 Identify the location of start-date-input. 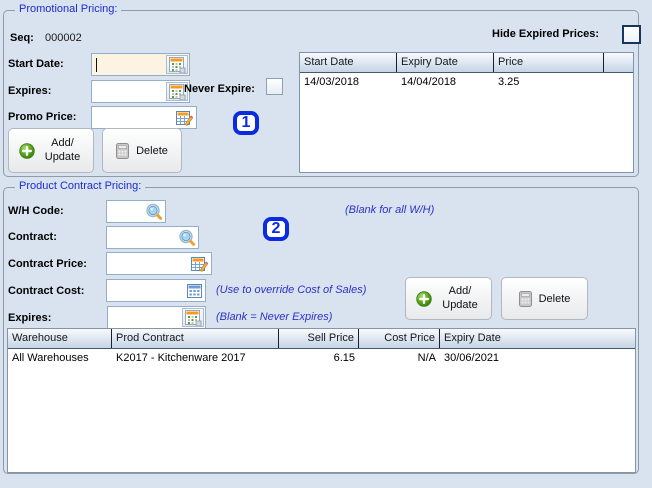
(128, 64).